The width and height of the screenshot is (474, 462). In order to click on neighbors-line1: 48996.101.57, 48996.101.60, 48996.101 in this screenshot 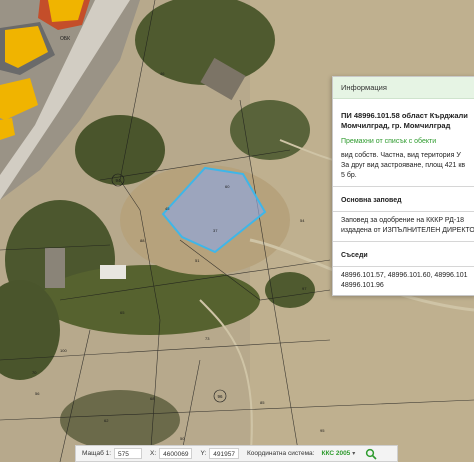, I will do `click(404, 275)`.